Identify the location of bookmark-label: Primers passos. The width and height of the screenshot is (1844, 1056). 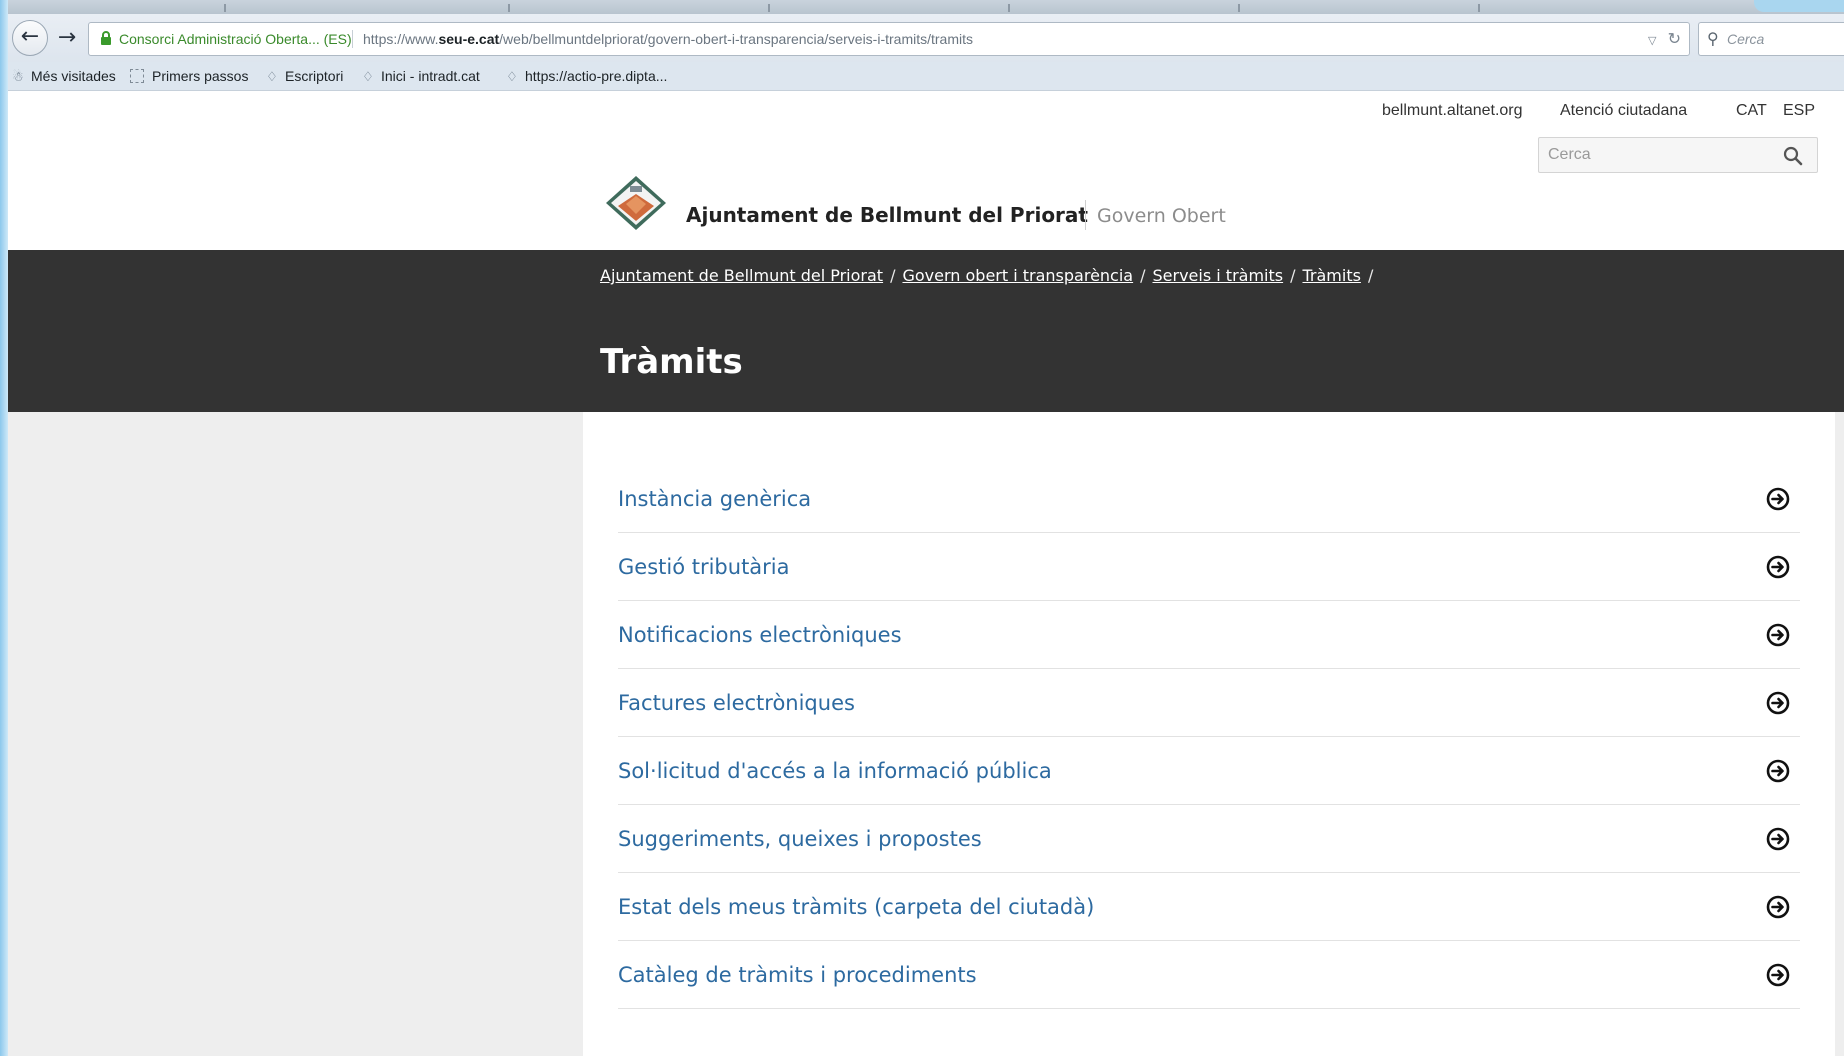
(200, 76).